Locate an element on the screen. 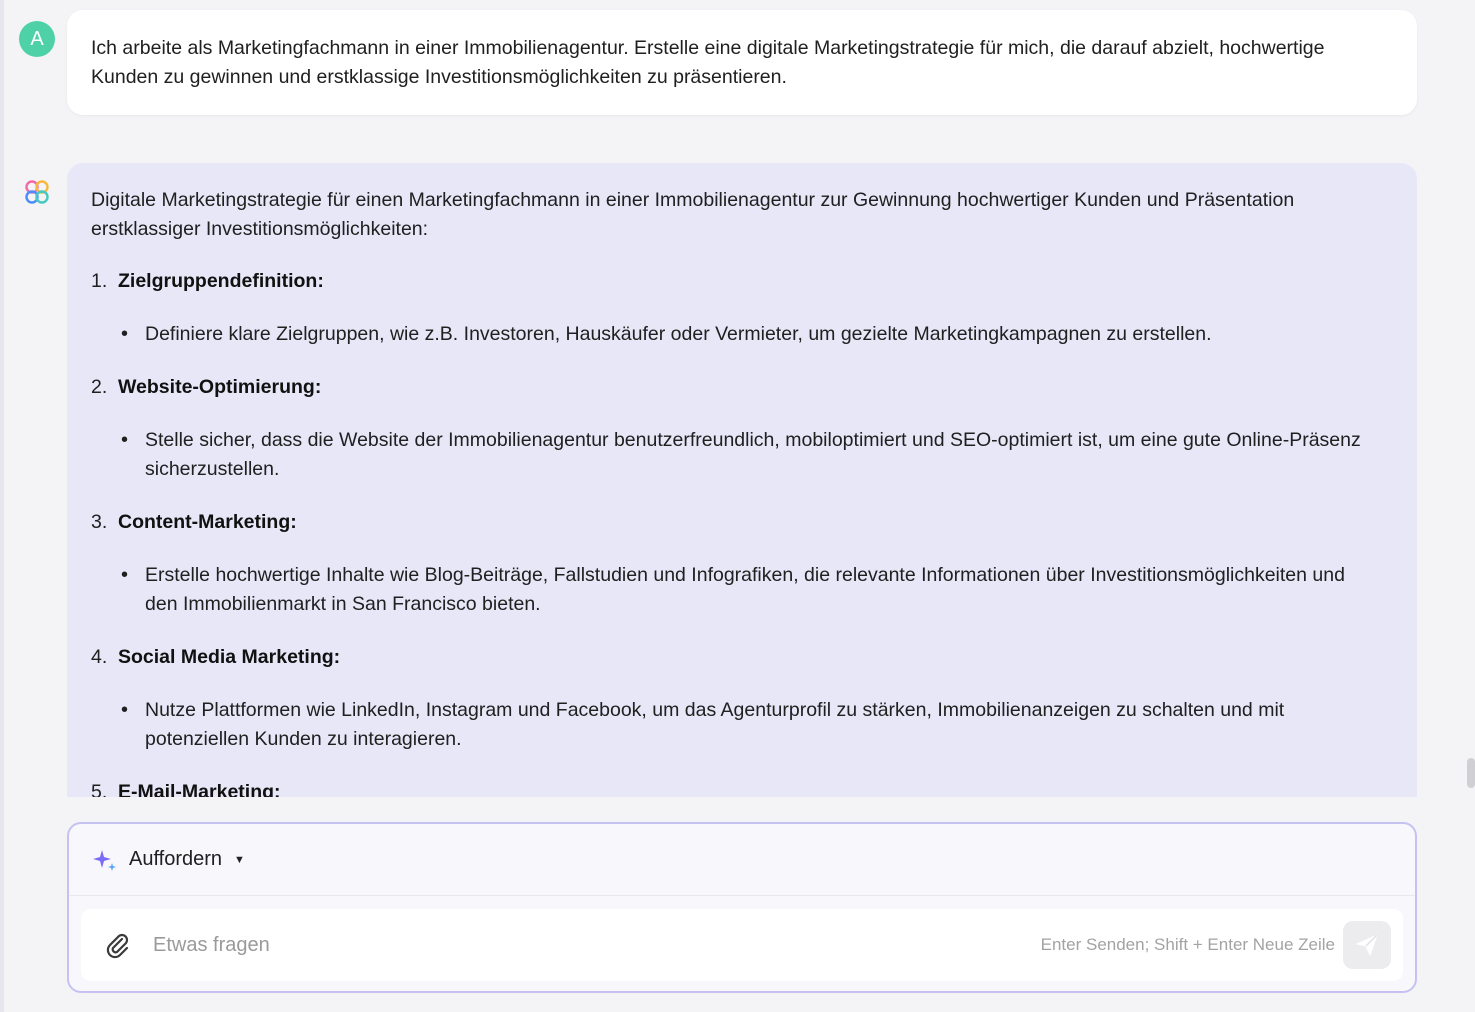 The width and height of the screenshot is (1475, 1012). section-1-title: 1. Zielgruppendefinition: is located at coordinates (742, 281).